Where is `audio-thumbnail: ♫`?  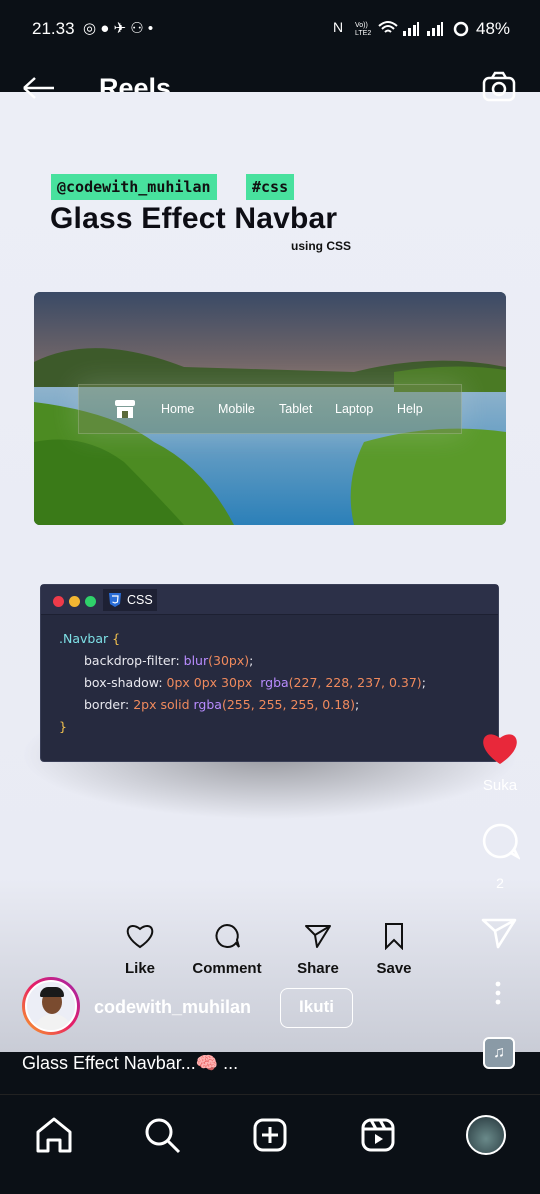
audio-thumbnail: ♫ is located at coordinates (499, 1053).